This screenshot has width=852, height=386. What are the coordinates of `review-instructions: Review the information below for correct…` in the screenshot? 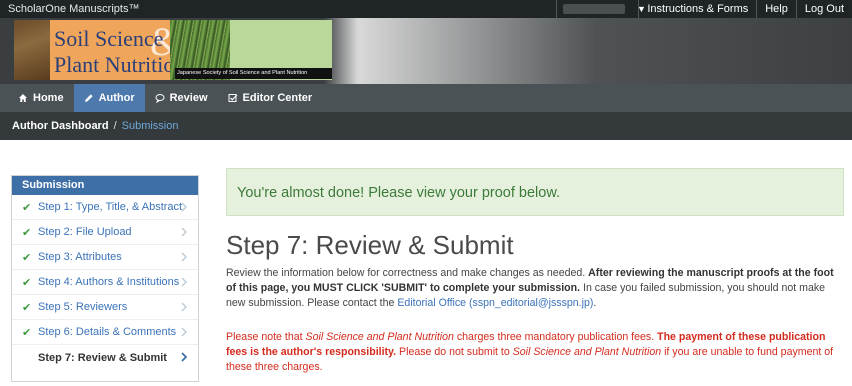 It's located at (536, 288).